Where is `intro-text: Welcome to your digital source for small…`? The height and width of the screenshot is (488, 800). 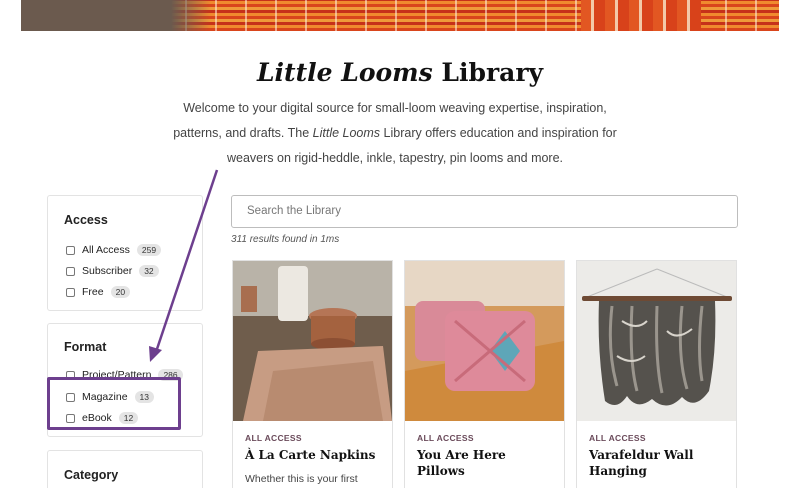
intro-text: Welcome to your digital source for small… is located at coordinates (395, 133).